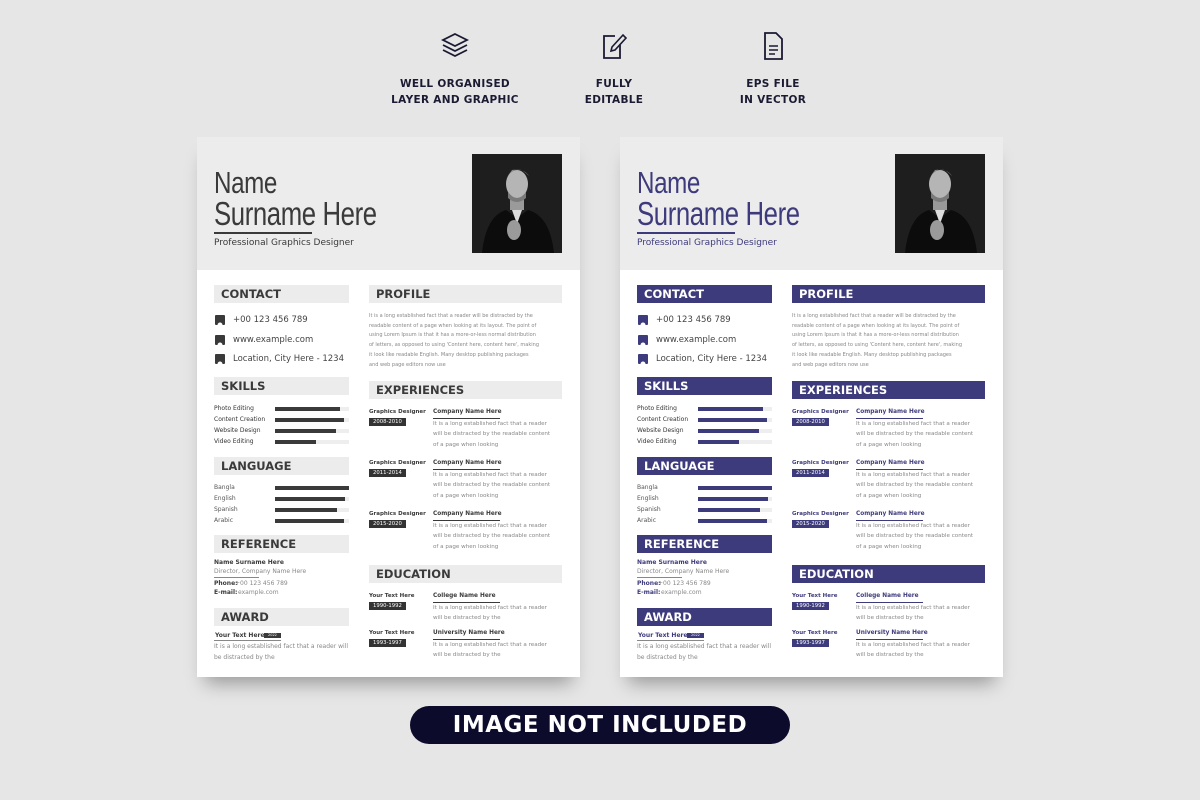 This screenshot has width=1200, height=800. What do you see at coordinates (237, 430) in the screenshot?
I see `skills-label: Website Design` at bounding box center [237, 430].